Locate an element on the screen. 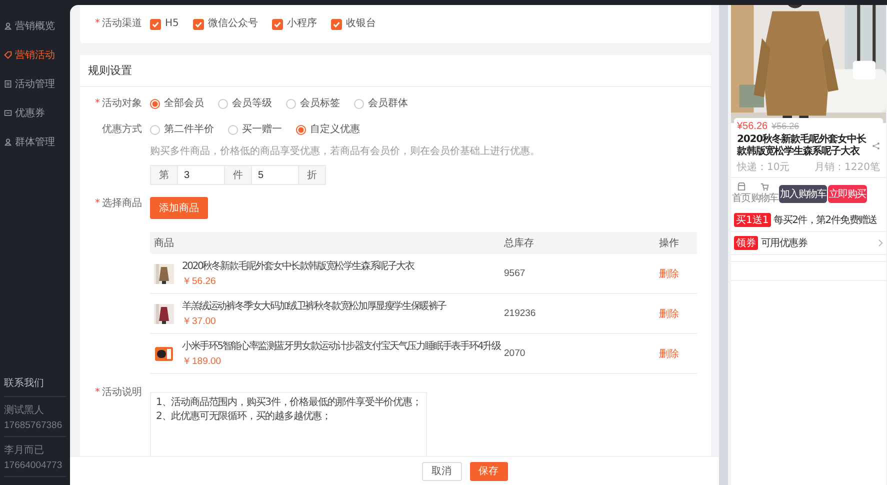 This screenshot has width=887, height=485. share-icon is located at coordinates (876, 146).